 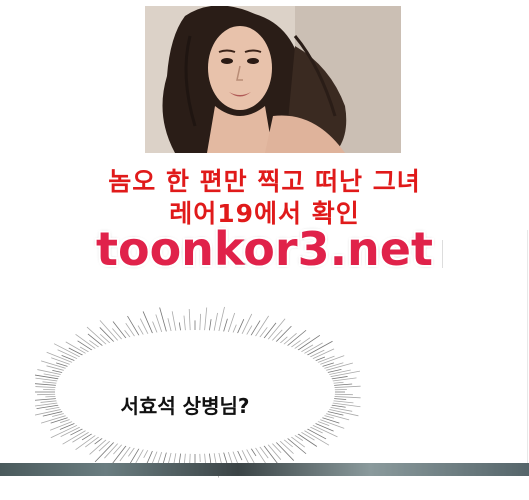 I want to click on ad-headline: 놈오 한 편만 찍고 떠난 그녀, so click(x=264, y=180).